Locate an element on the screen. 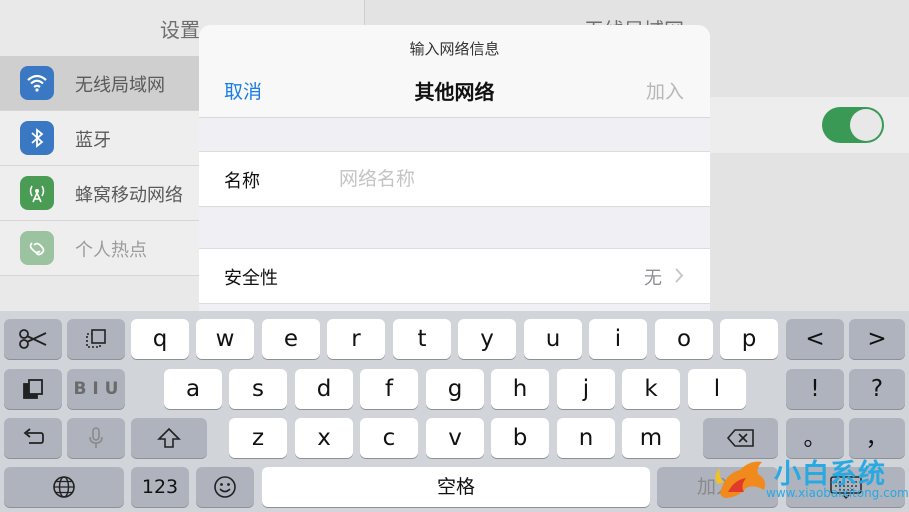  emoji-key is located at coordinates (225, 487).